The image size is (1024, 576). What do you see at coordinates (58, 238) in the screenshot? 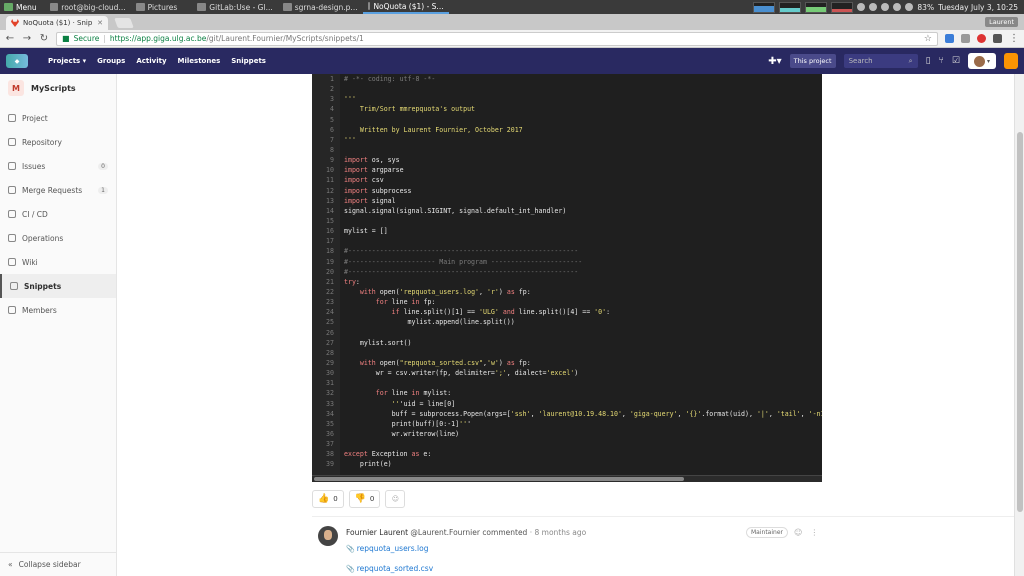
I see `sidebar-item-operations: Operations` at bounding box center [58, 238].